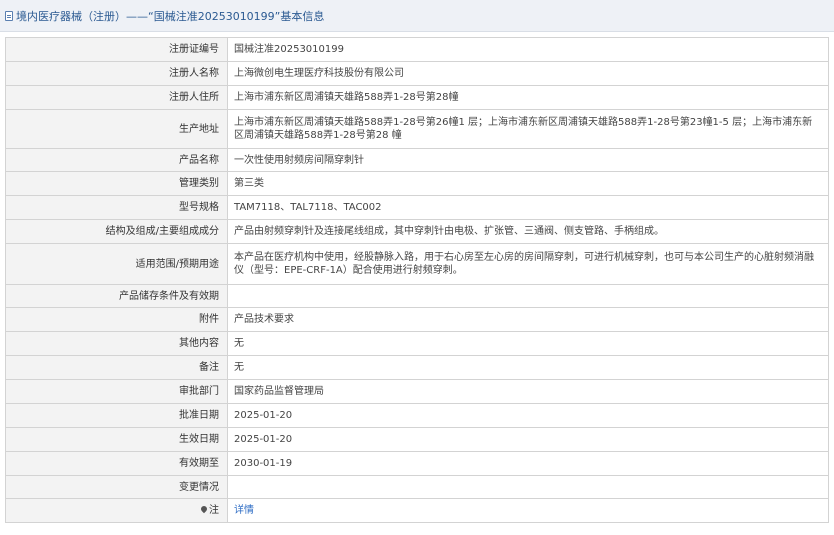  Describe the element at coordinates (9, 15) in the screenshot. I see `document-icon` at that location.